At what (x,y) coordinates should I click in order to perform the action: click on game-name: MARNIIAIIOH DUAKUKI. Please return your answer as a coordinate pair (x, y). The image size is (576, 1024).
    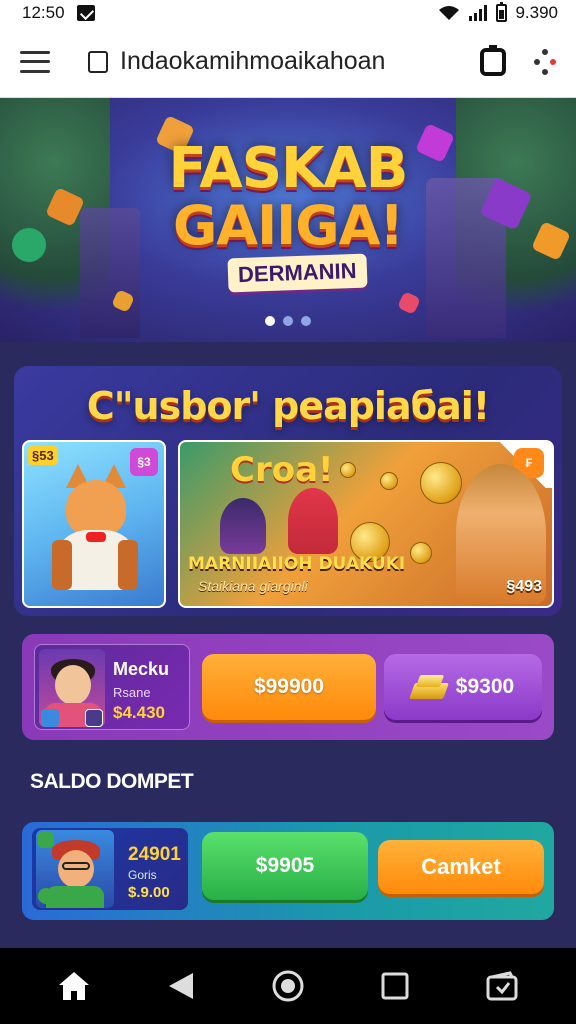
    Looking at the image, I should click on (297, 564).